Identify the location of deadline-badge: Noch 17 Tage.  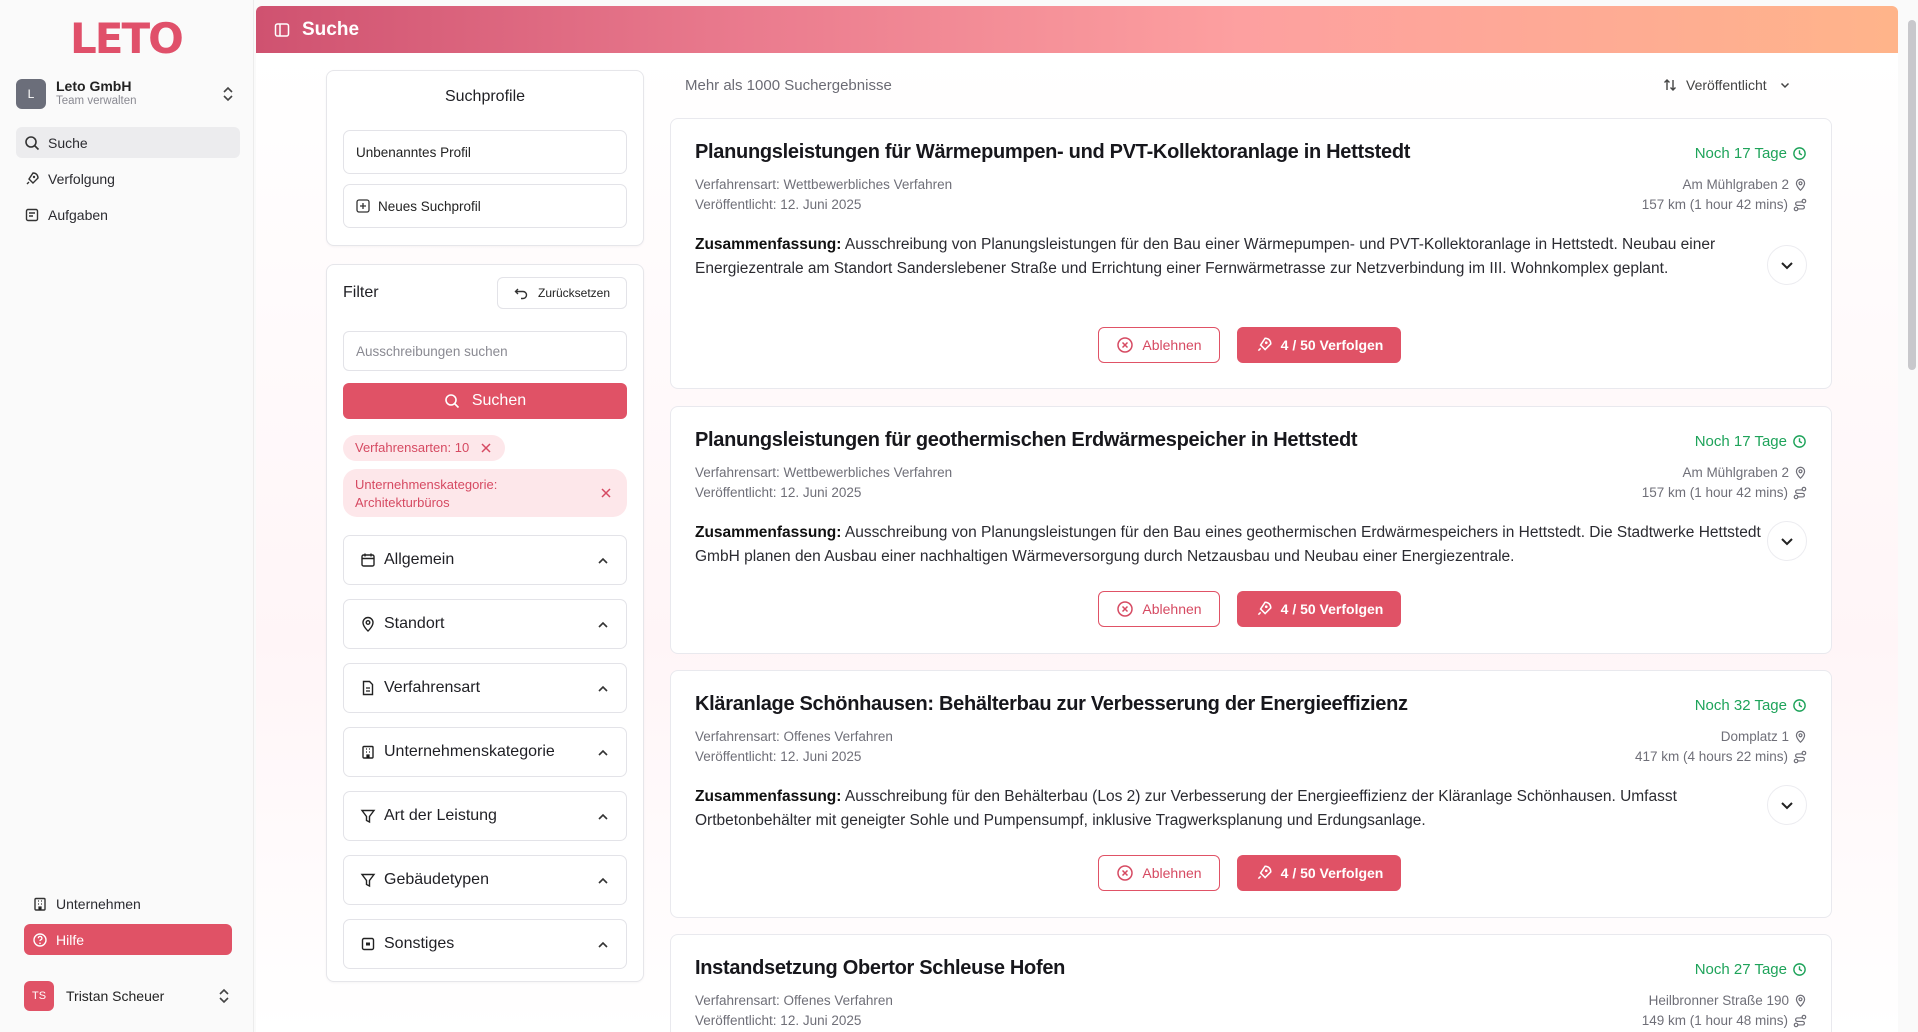
(1751, 153).